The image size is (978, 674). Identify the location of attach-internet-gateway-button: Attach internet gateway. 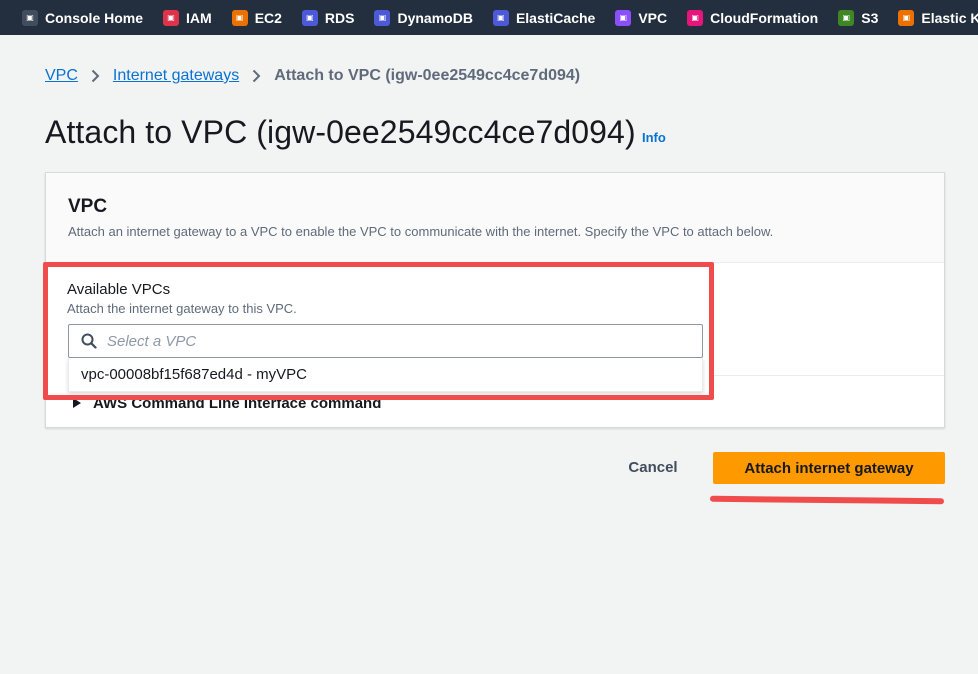
(829, 468).